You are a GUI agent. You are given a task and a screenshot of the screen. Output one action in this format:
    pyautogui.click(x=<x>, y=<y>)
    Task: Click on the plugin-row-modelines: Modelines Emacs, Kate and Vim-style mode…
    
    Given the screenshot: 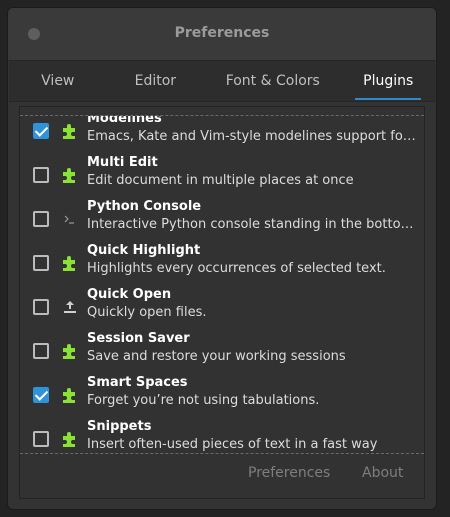 What is the action you would take?
    pyautogui.click(x=222, y=135)
    